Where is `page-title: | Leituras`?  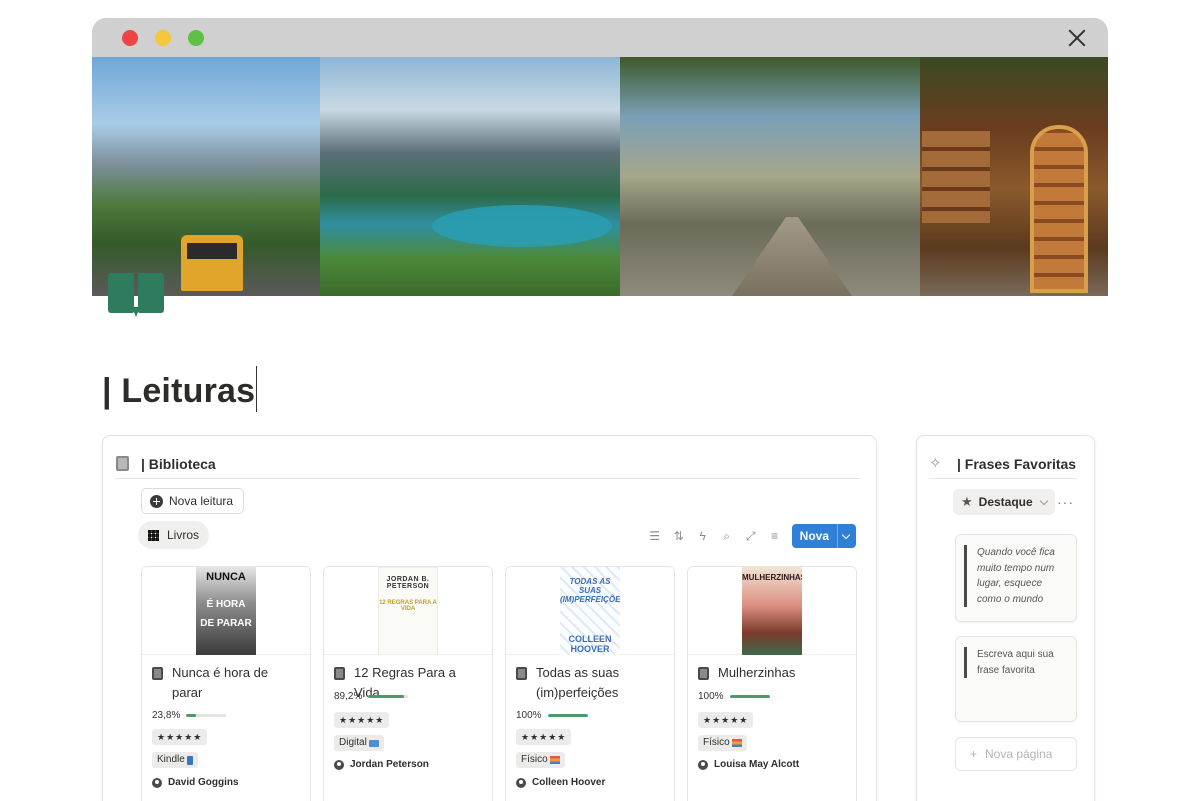
page-title: | Leituras is located at coordinates (180, 389).